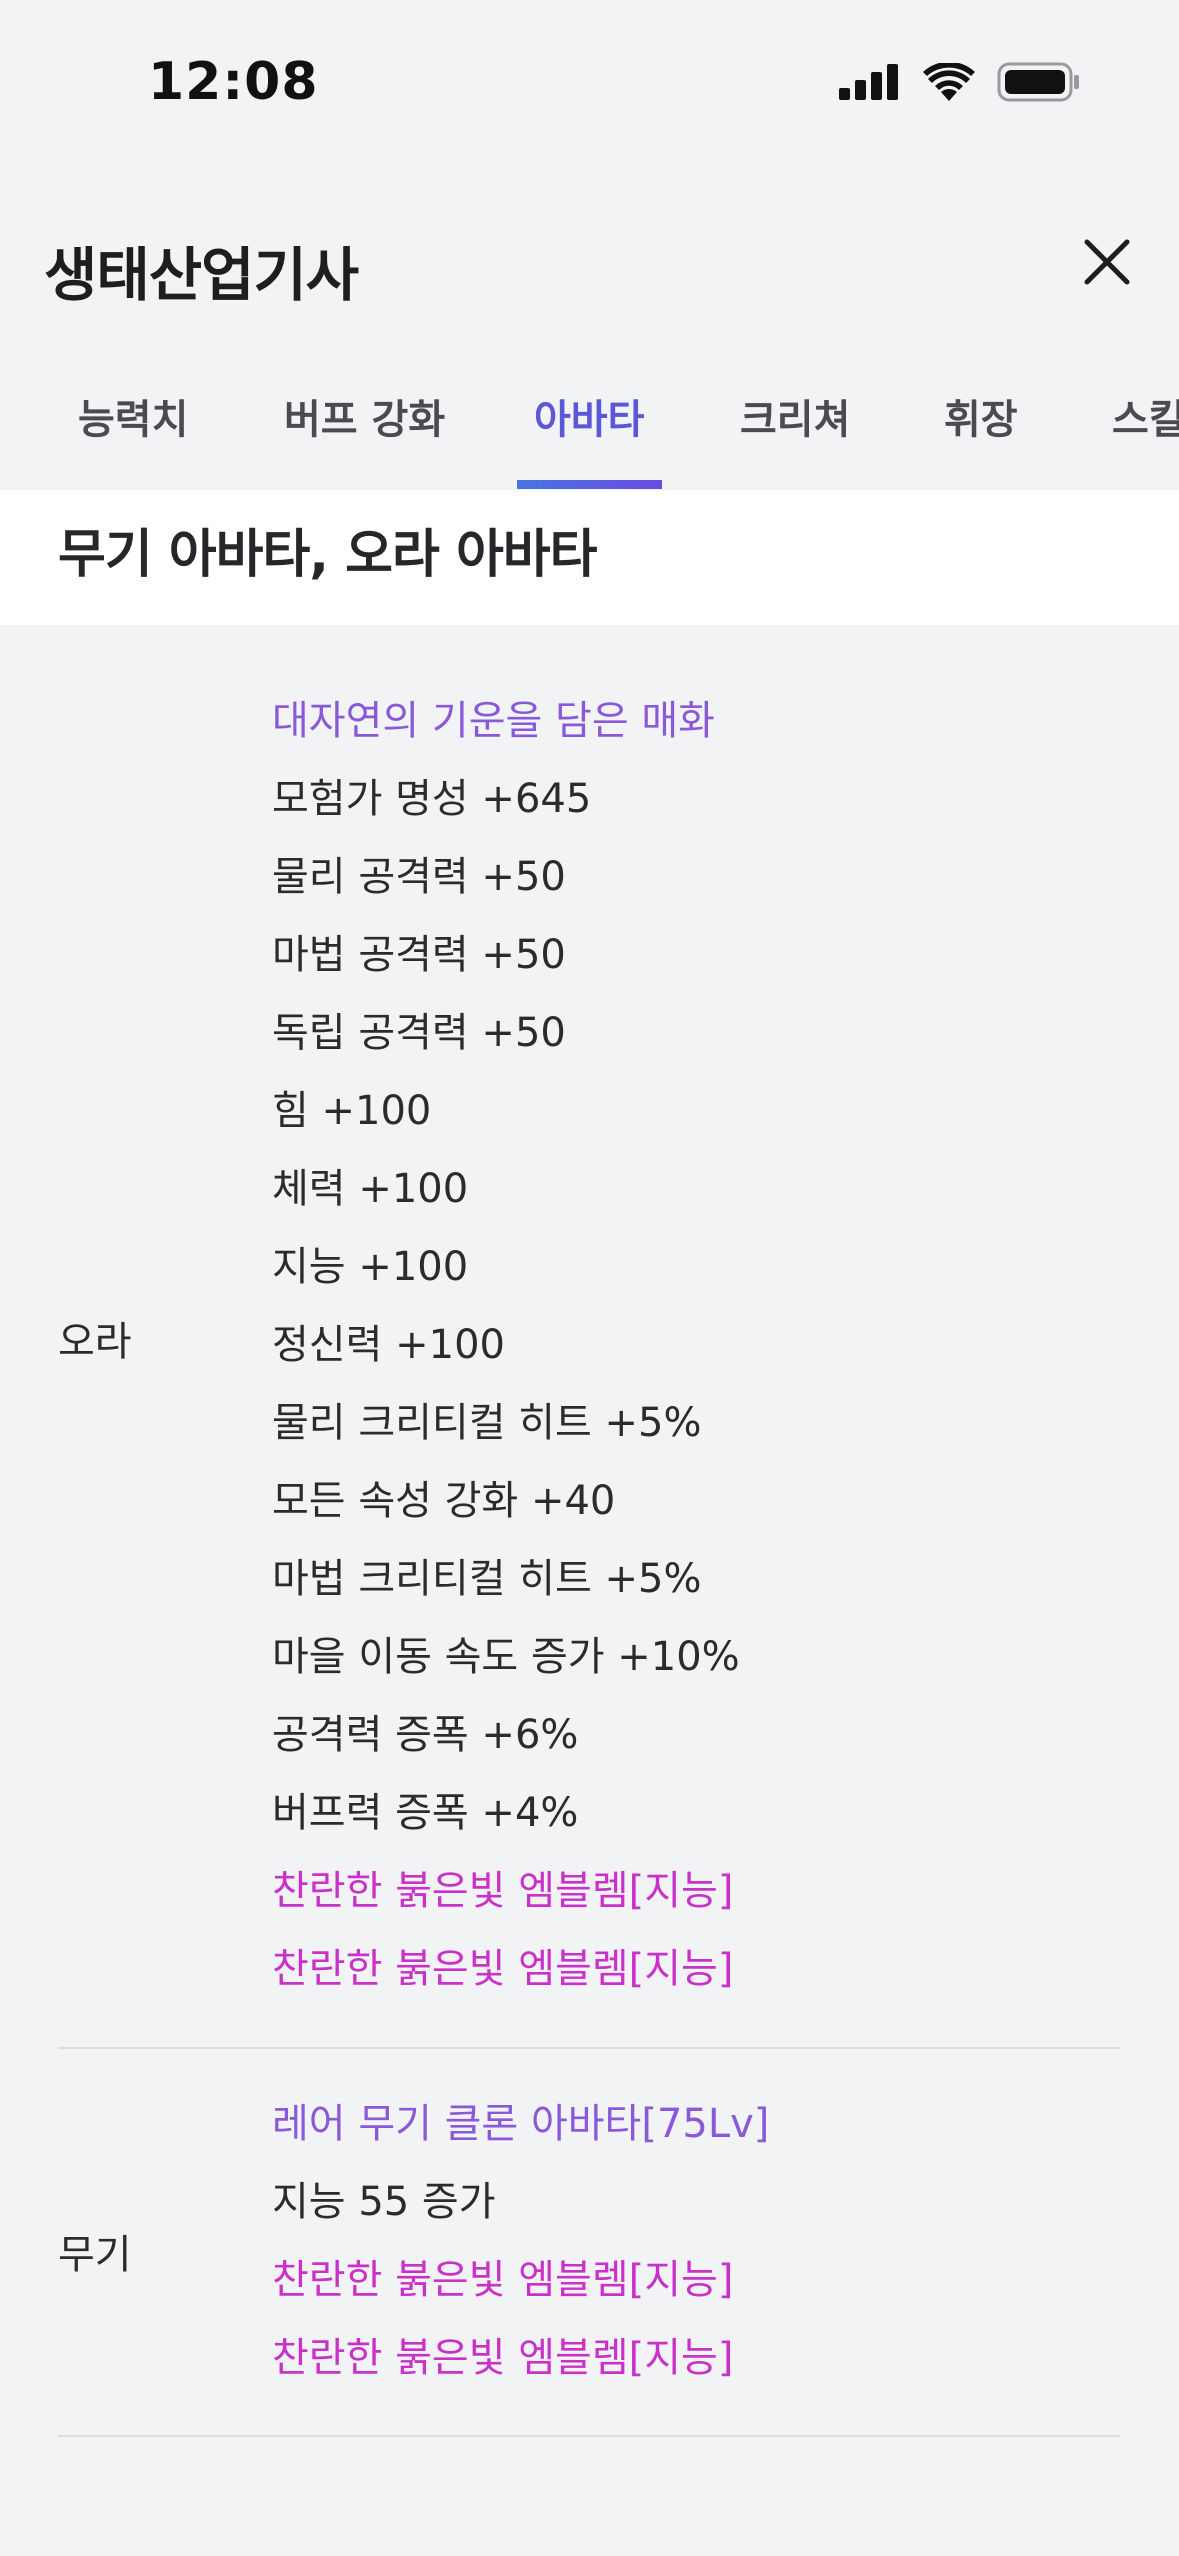  Describe the element at coordinates (493, 721) in the screenshot. I see `aura-item-name: 대자연의 기운을 담은 매화` at that location.